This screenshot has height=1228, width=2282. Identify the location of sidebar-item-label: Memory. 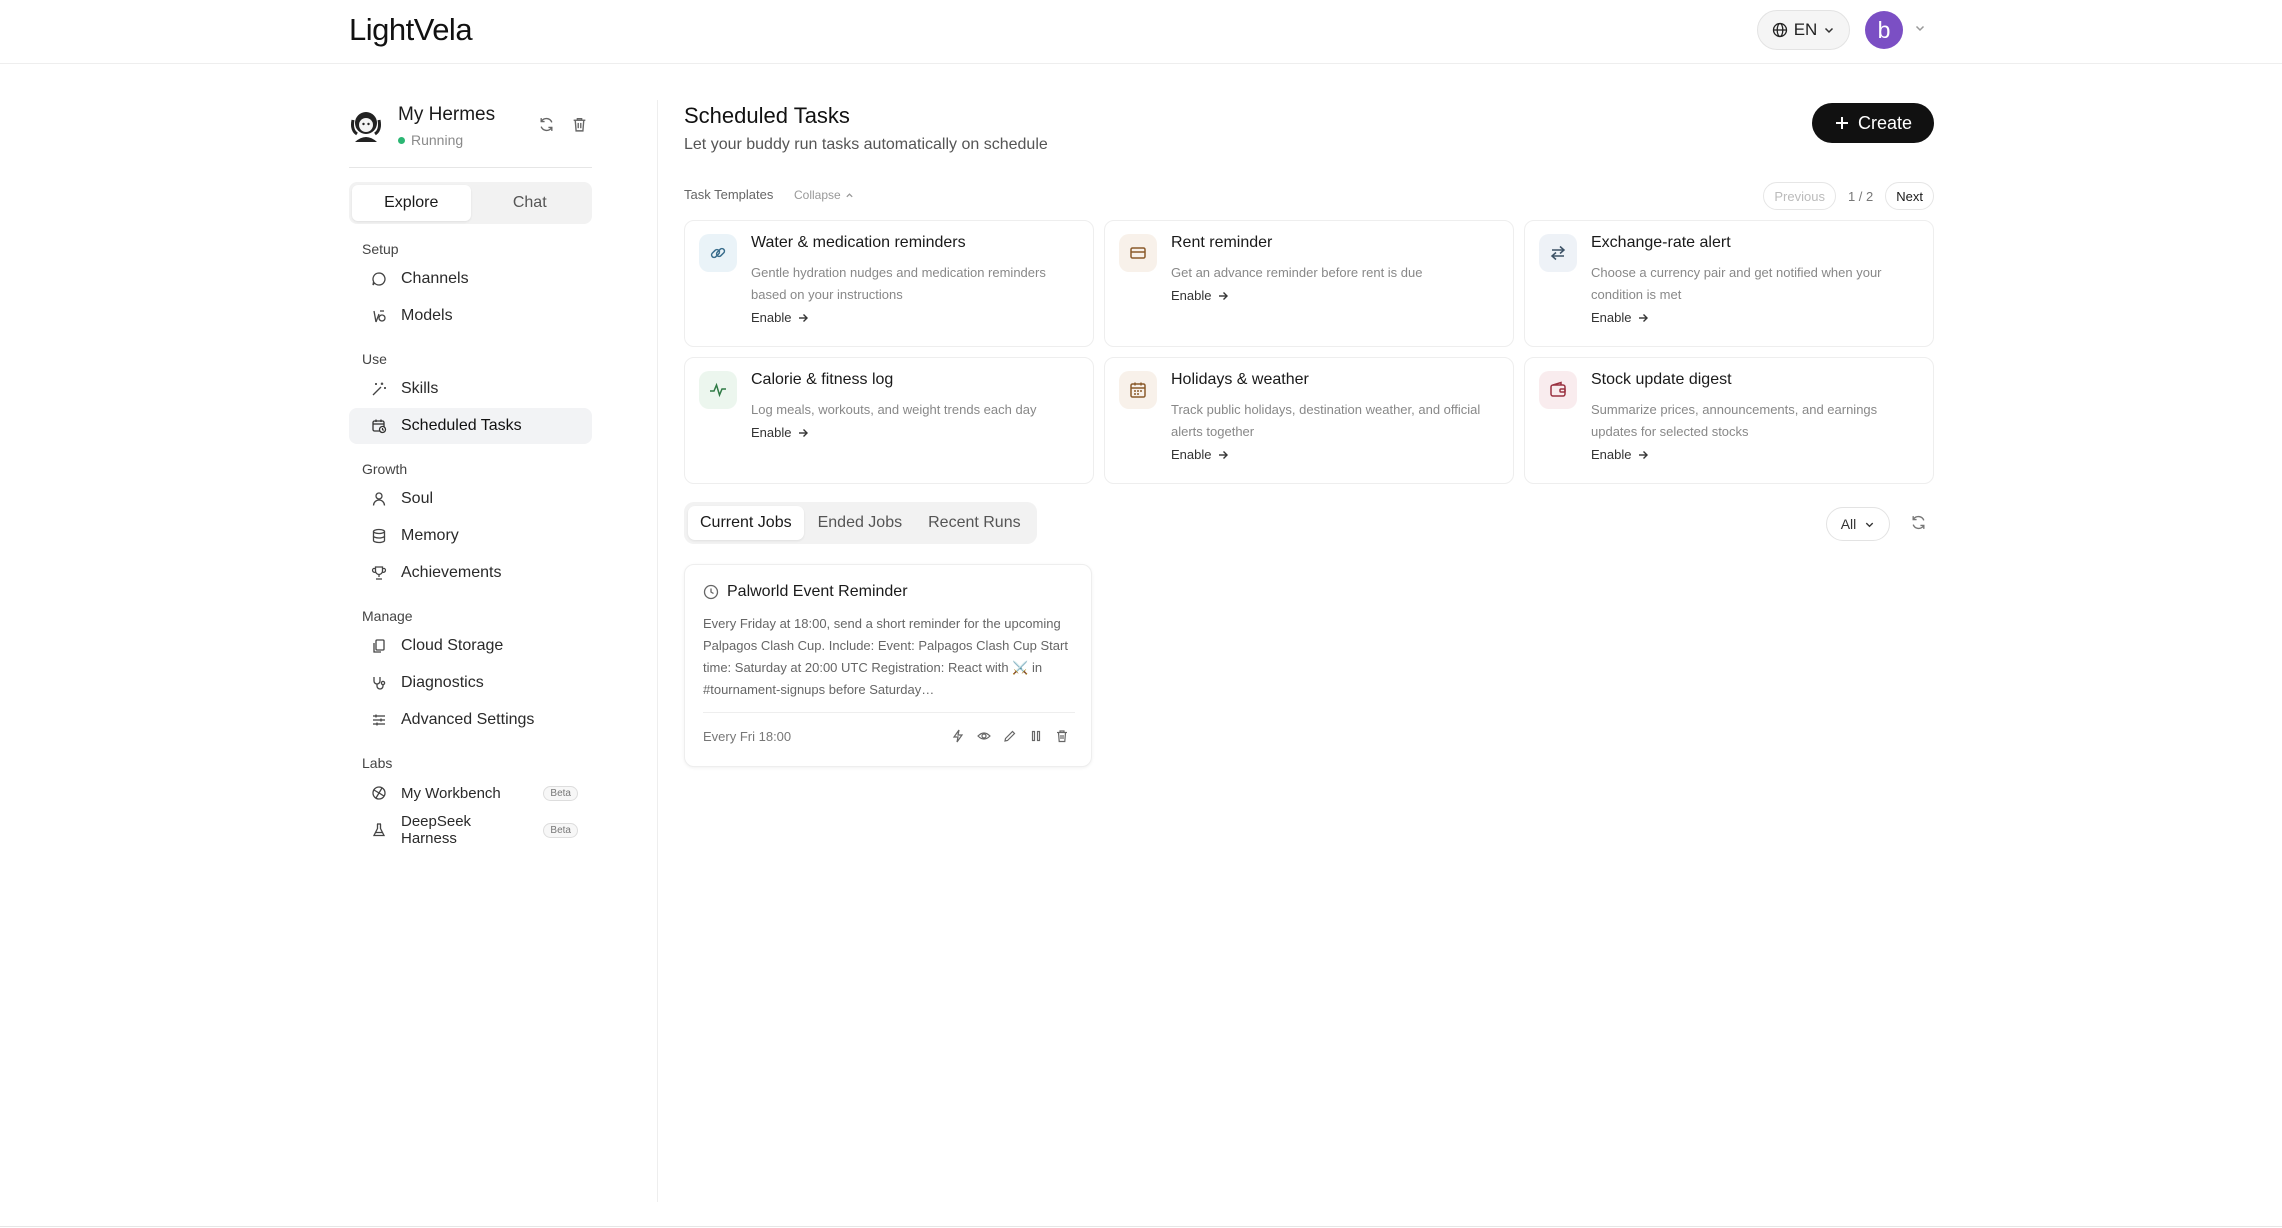
(430, 535).